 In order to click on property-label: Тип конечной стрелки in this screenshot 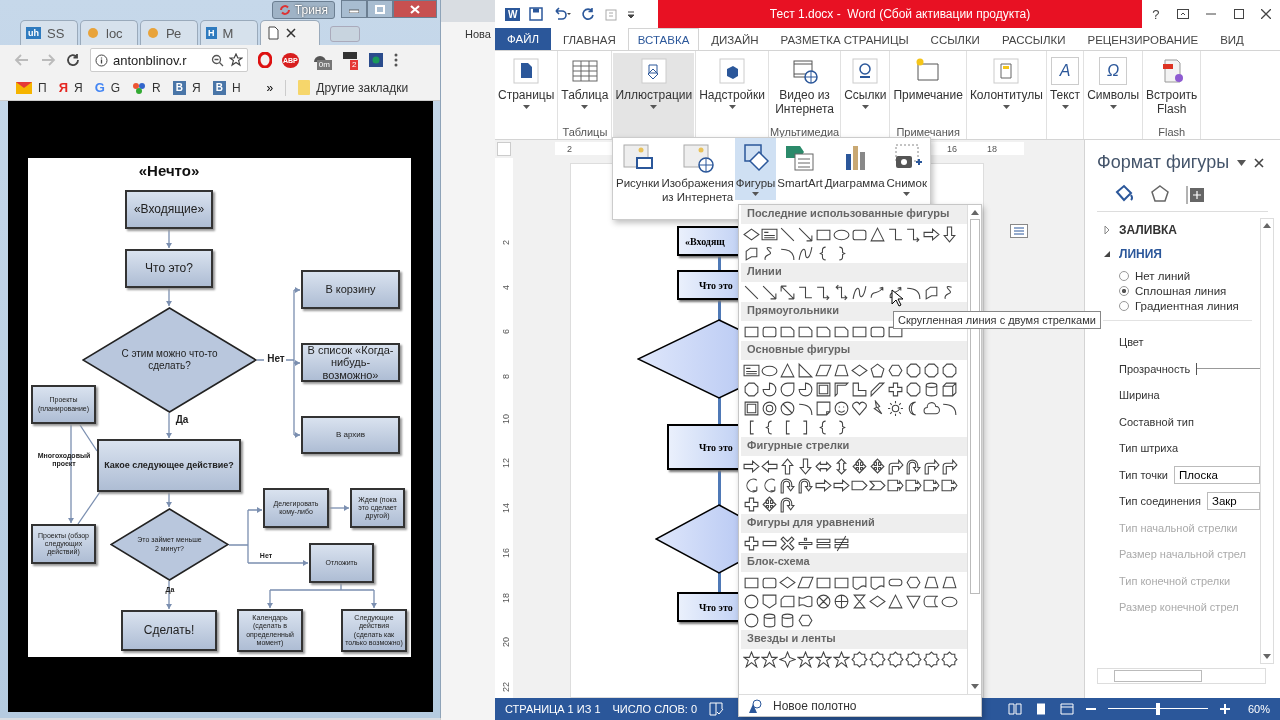, I will do `click(1175, 580)`.